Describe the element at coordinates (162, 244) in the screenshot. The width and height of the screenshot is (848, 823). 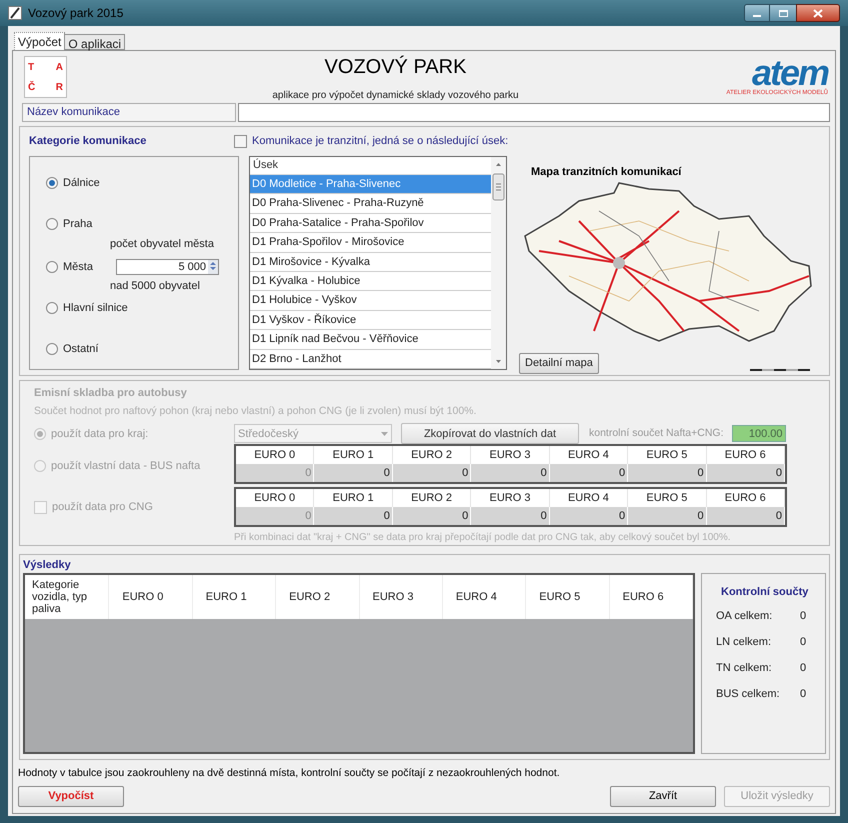
I see `caption-text: počet obyvatel města` at that location.